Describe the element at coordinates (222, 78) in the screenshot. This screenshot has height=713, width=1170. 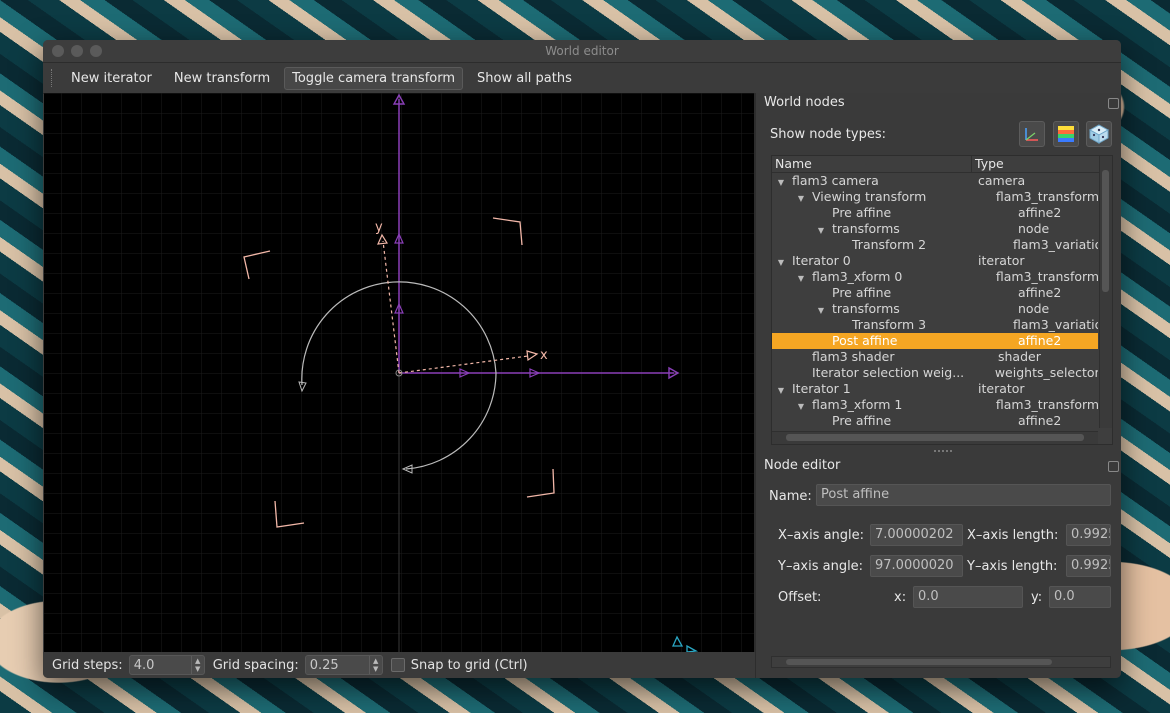
I see `new-transform-button: New transform` at that location.